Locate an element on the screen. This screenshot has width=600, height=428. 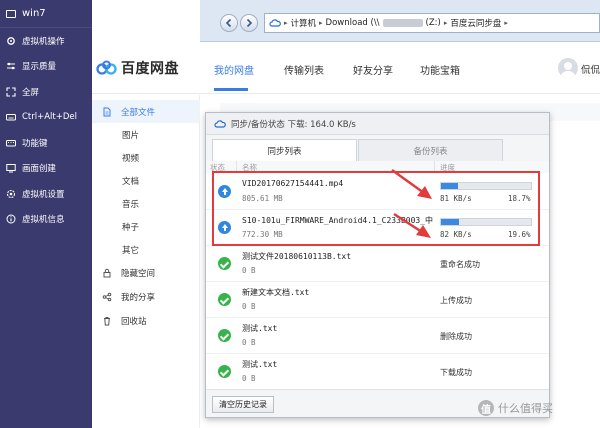
vm-menu-vm-operations: 虚拟机操作 is located at coordinates (46, 41).